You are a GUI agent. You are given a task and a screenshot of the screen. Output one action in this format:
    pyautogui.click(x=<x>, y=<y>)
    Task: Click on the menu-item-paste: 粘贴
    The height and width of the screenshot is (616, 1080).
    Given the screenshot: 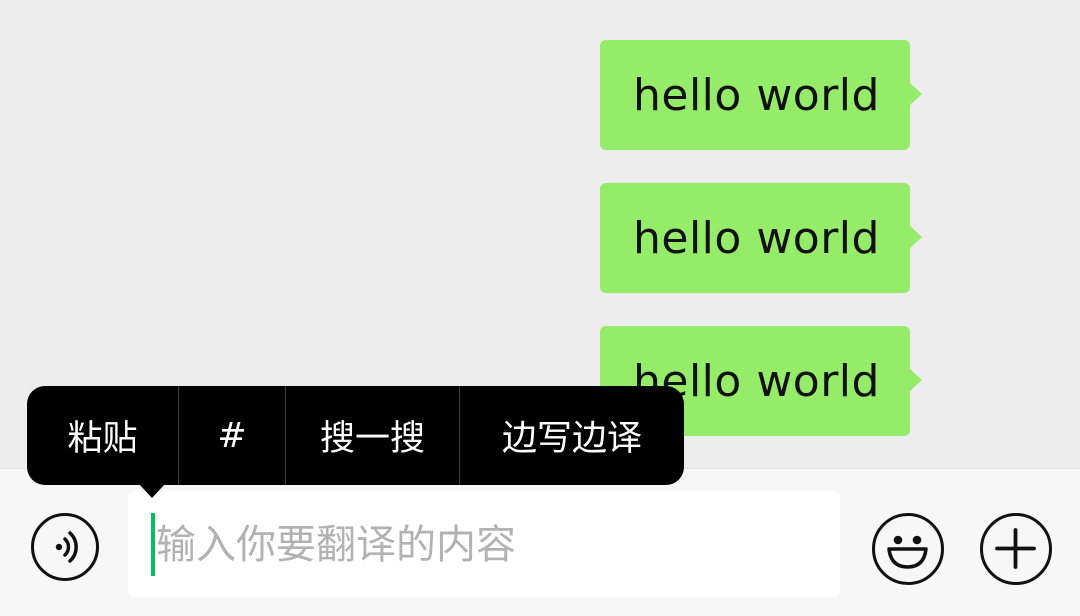 What is the action you would take?
    pyautogui.click(x=102, y=435)
    